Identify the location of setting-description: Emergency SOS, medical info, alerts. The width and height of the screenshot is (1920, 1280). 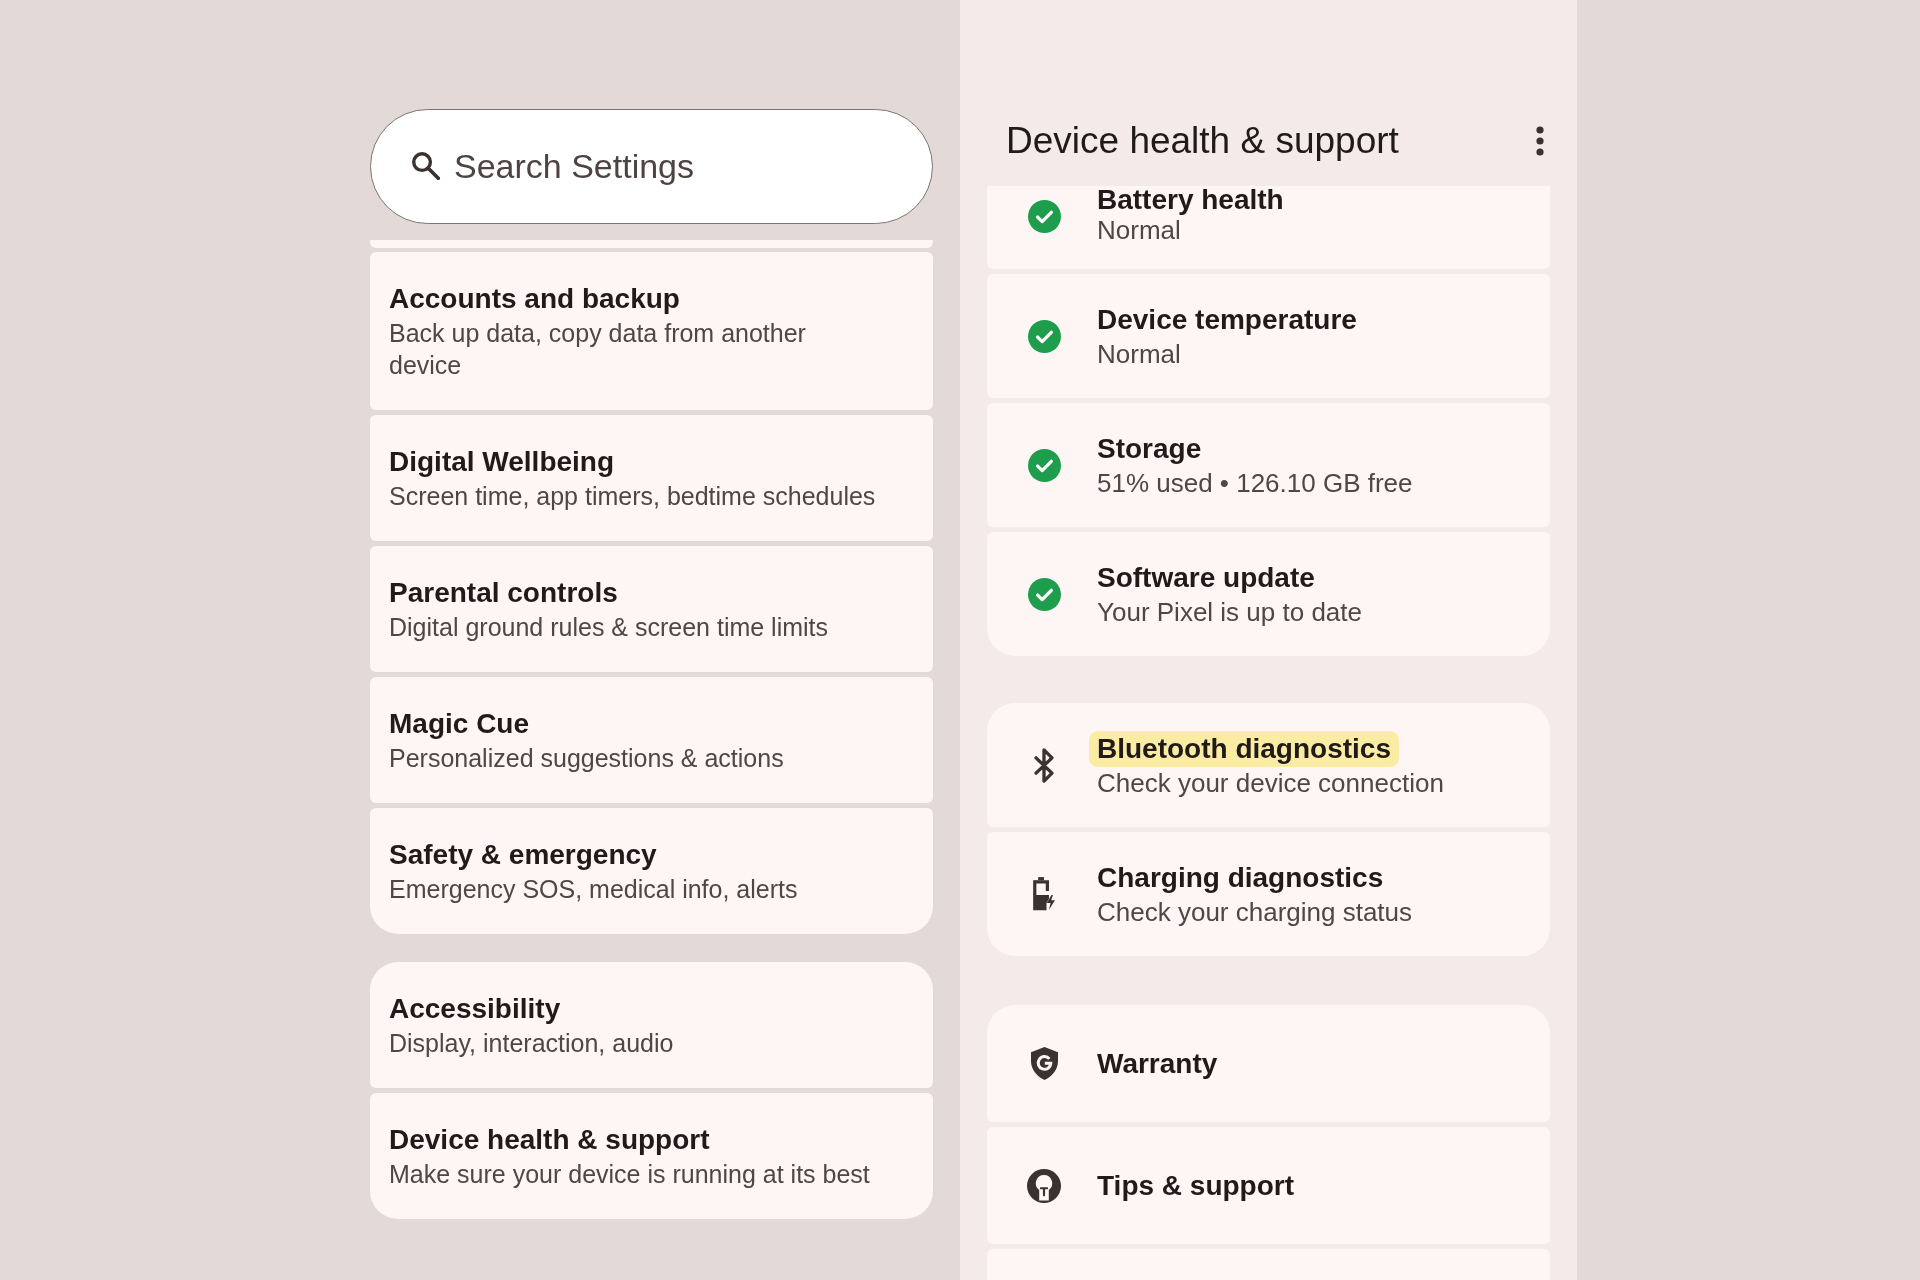
(594, 889).